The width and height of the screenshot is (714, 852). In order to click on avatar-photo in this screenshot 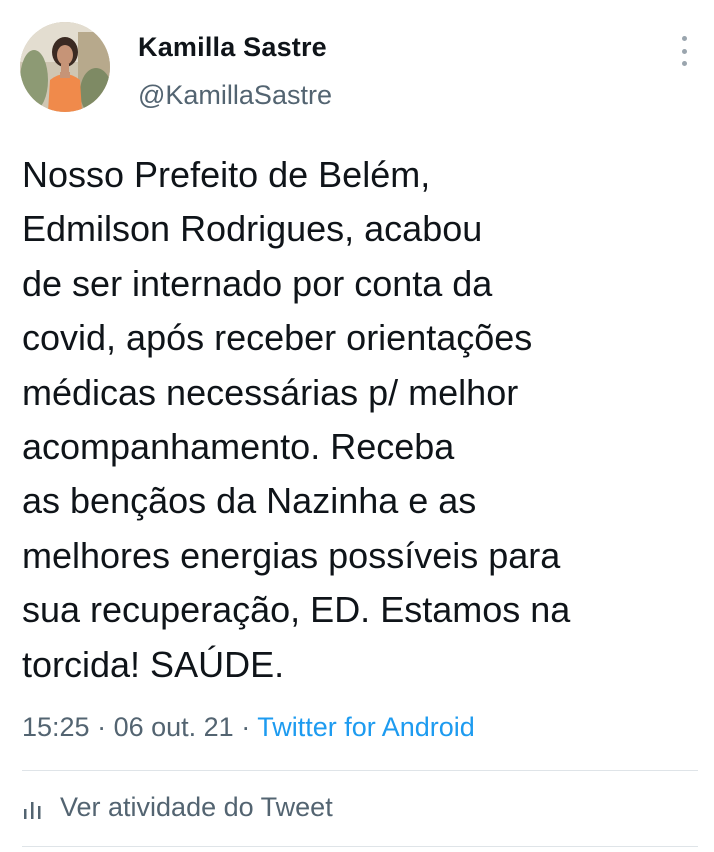, I will do `click(65, 67)`.